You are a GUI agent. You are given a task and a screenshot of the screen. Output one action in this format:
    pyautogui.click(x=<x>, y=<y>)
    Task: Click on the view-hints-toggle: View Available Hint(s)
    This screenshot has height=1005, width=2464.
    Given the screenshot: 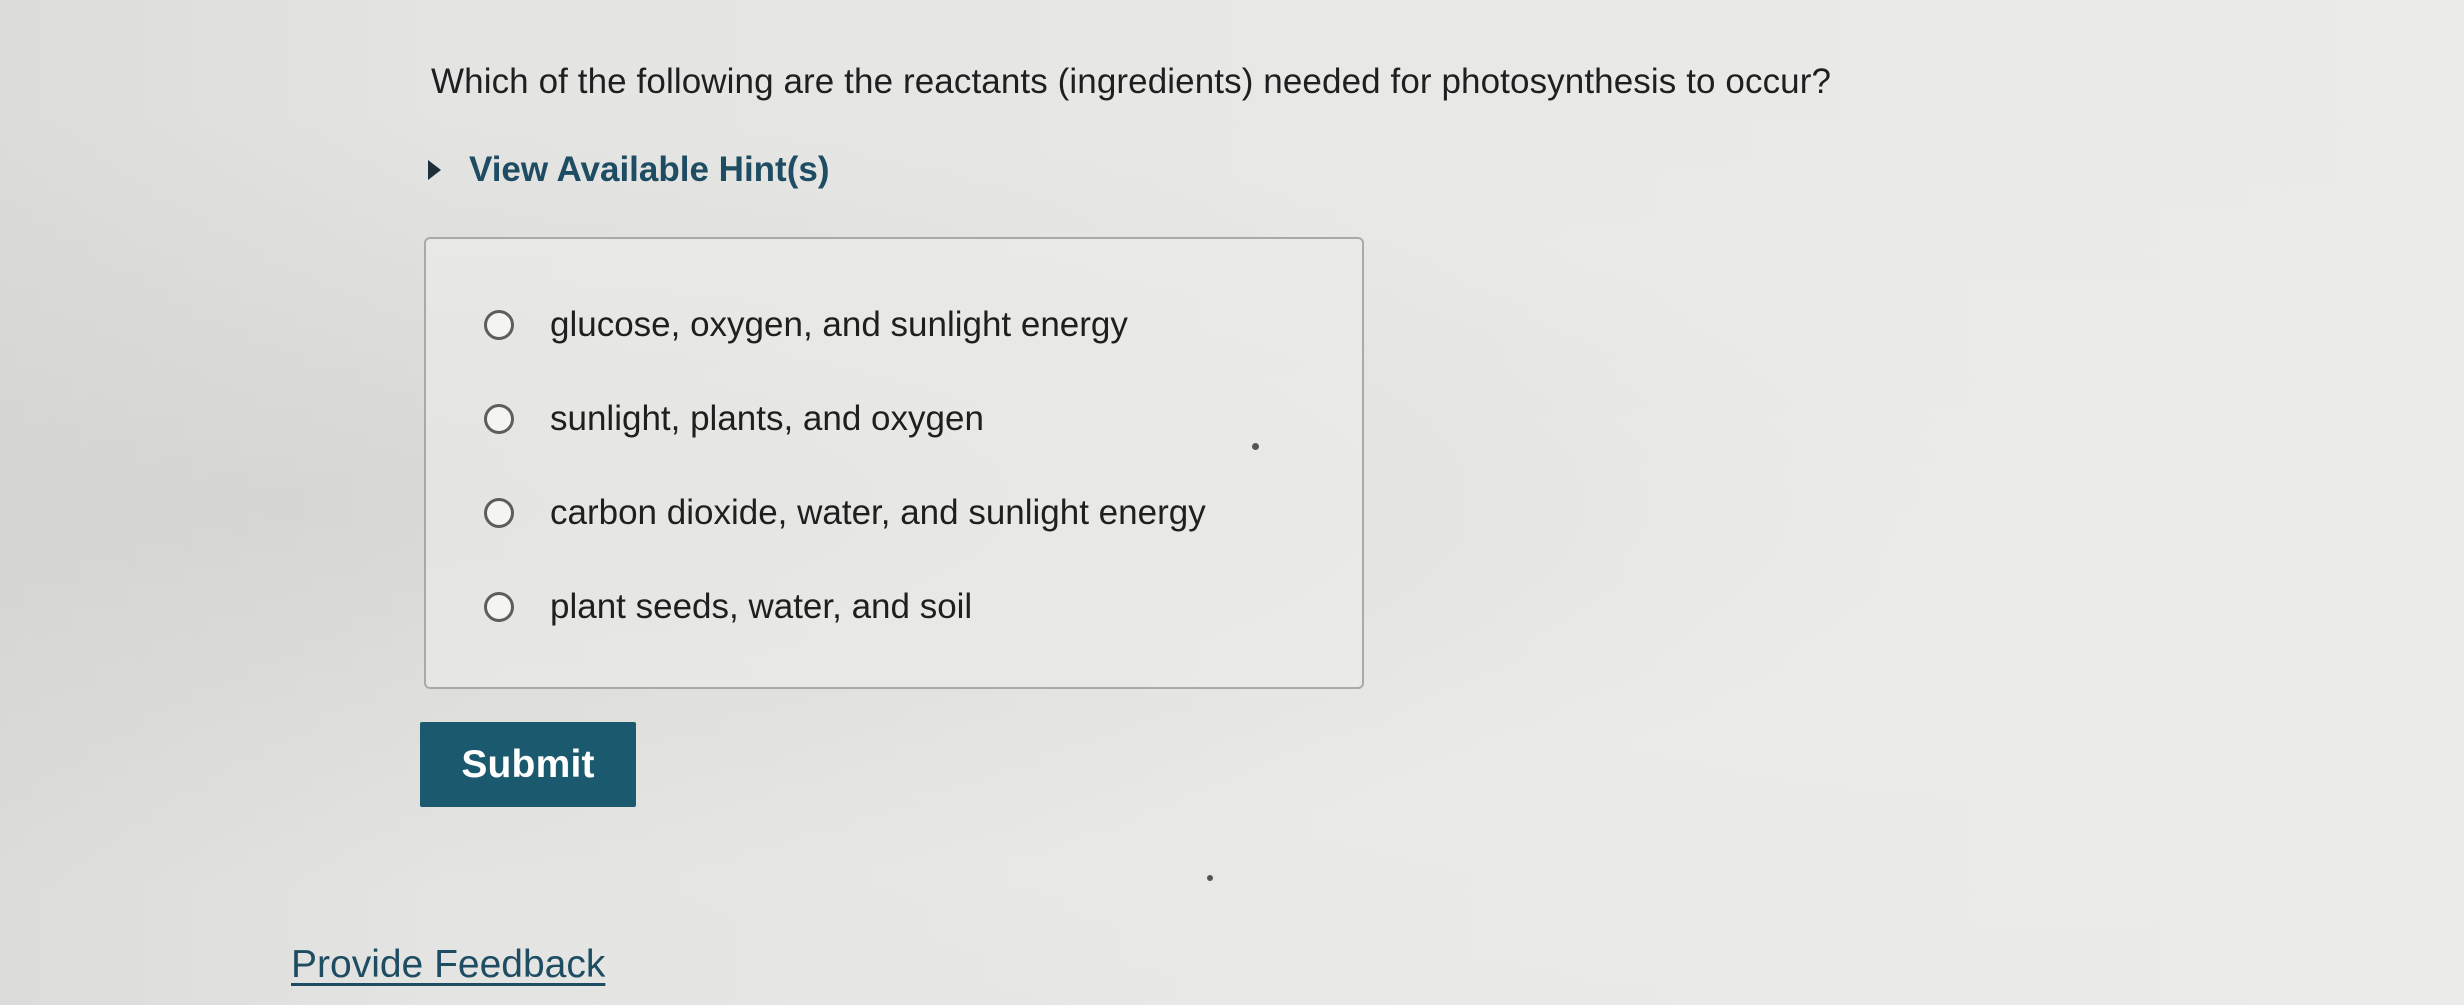 What is the action you would take?
    pyautogui.click(x=628, y=170)
    